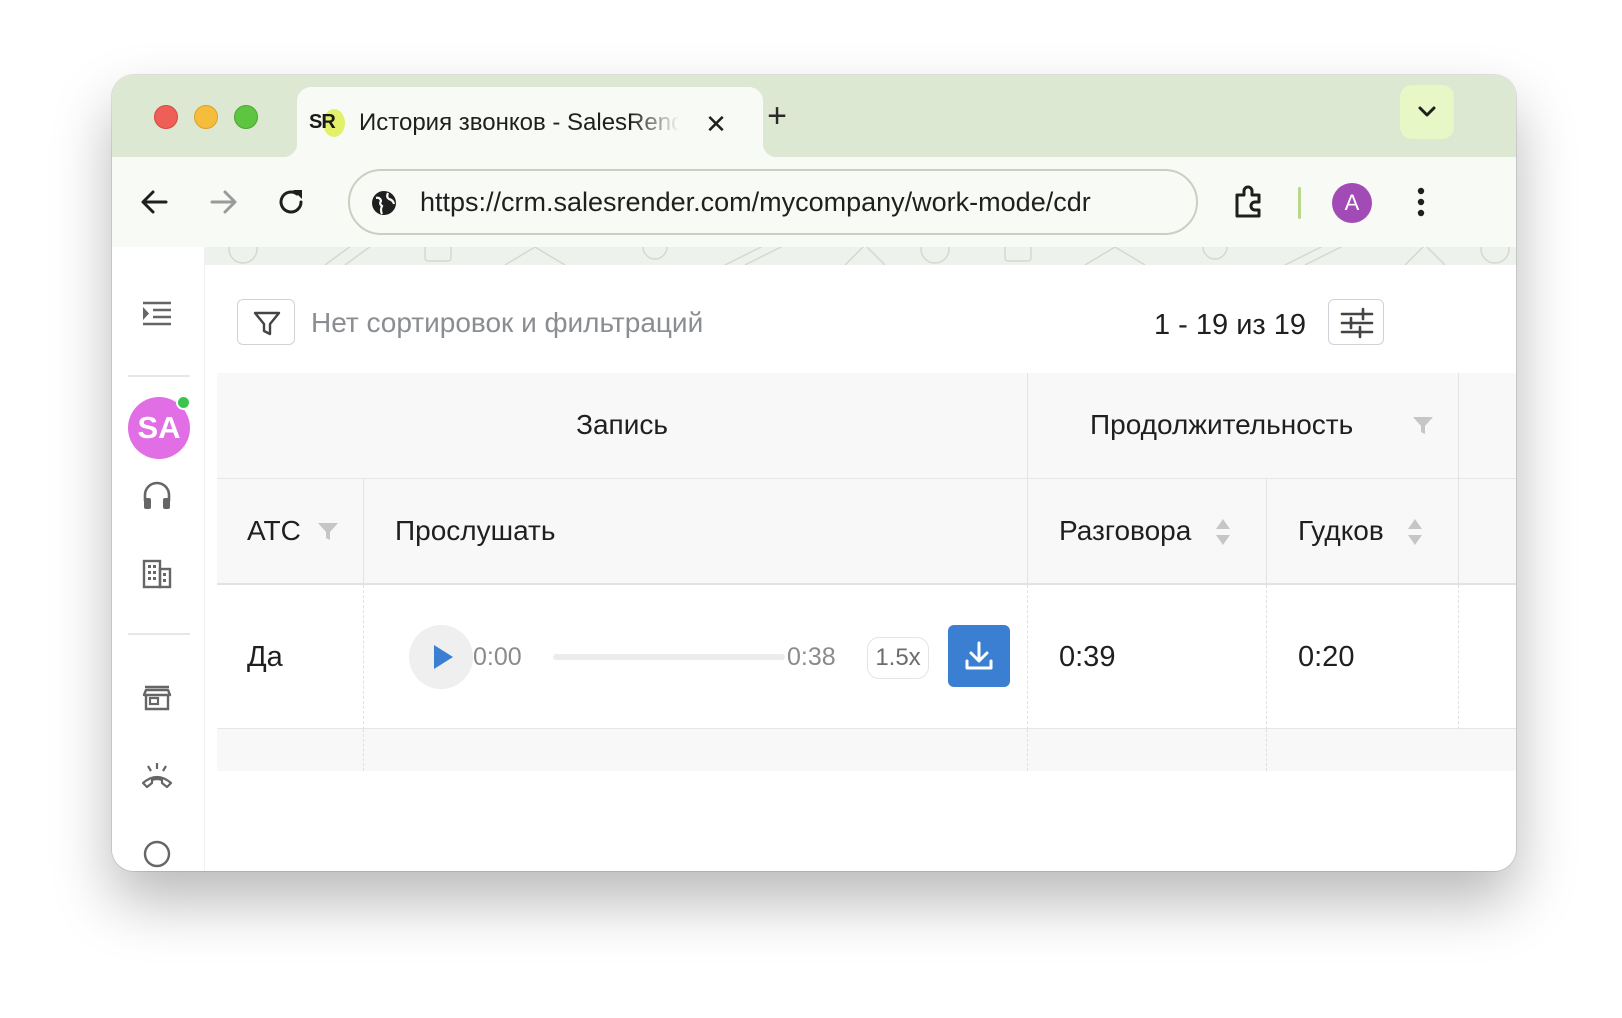 Image resolution: width=1622 pixels, height=1018 pixels. What do you see at coordinates (1326, 657) in the screenshot?
I see `cell-ring-duration: 0:20` at bounding box center [1326, 657].